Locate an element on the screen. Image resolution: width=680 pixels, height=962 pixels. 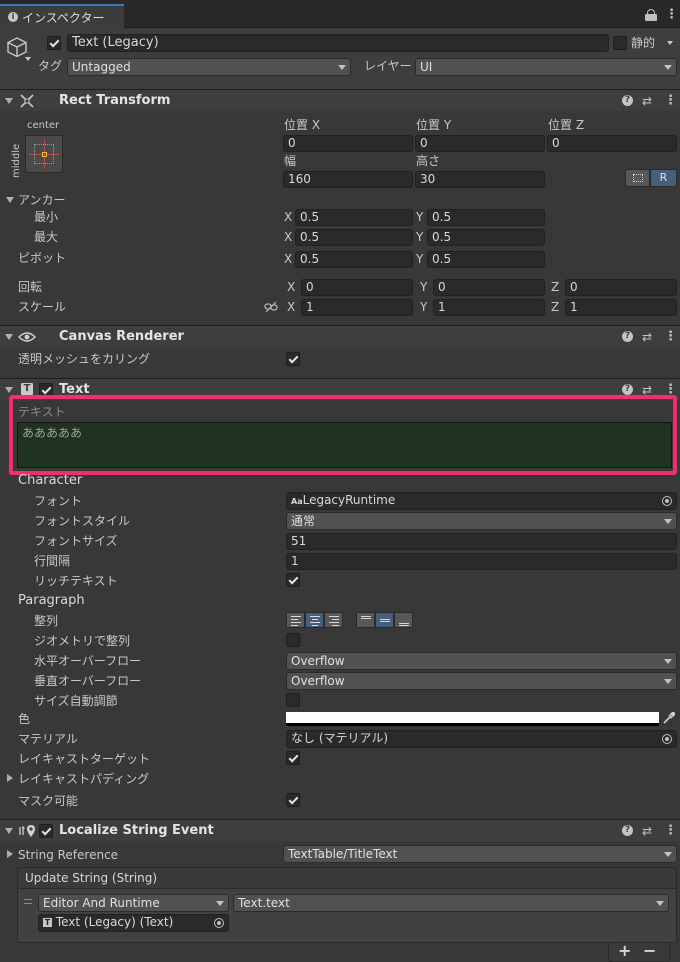
horizontal-align-group is located at coordinates (316, 620).